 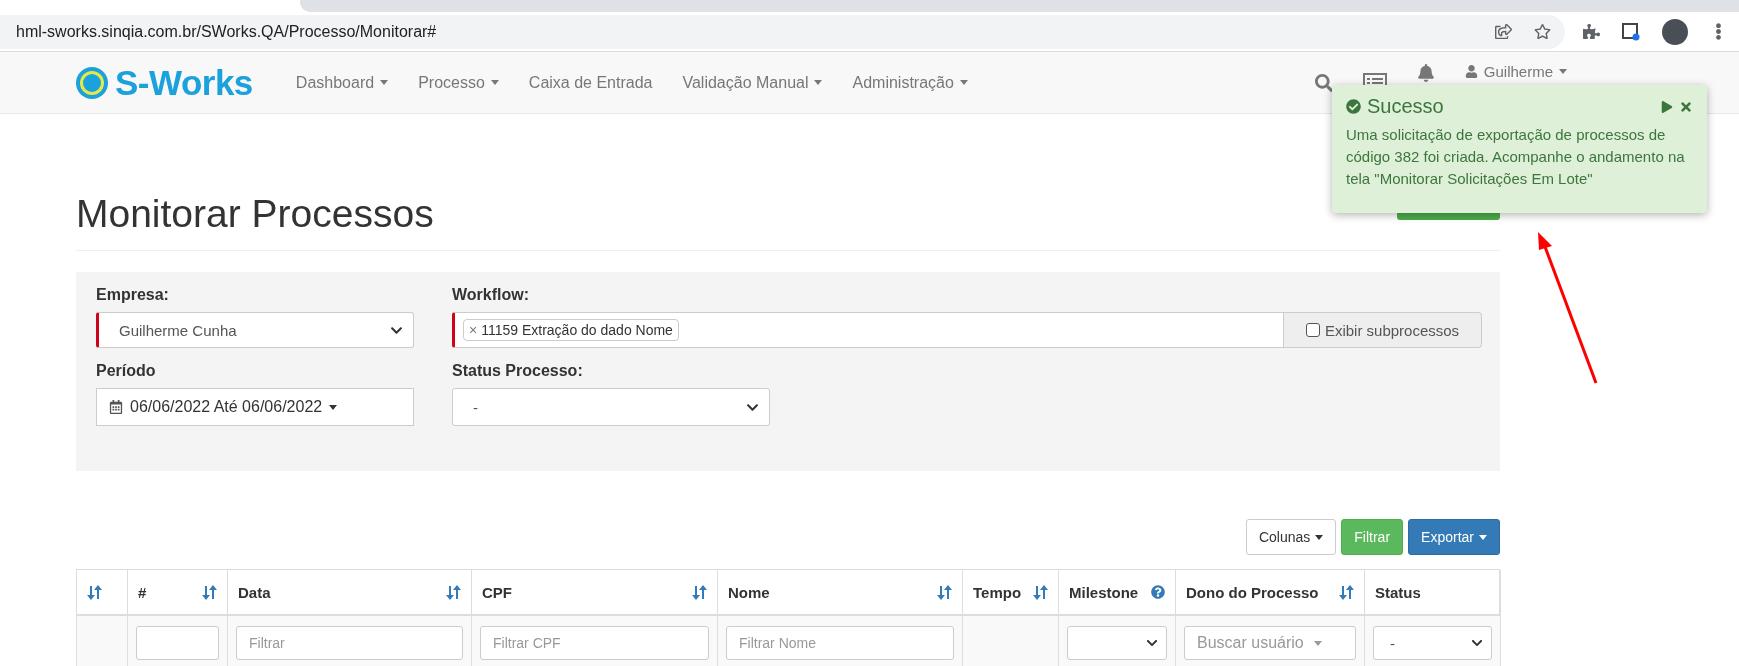 I want to click on date-range-field: 06/06/2022 Até 06/06/2022, so click(x=255, y=407).